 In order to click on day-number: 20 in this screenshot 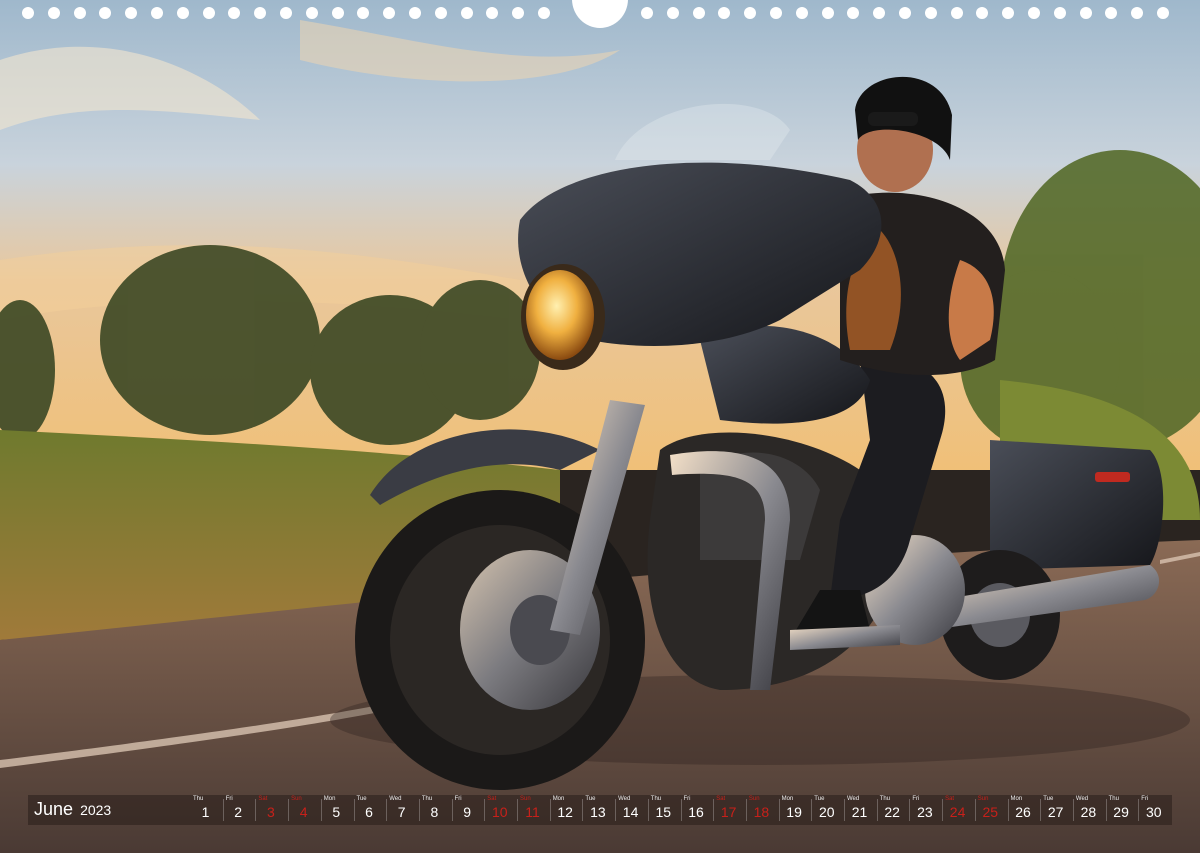, I will do `click(827, 812)`.